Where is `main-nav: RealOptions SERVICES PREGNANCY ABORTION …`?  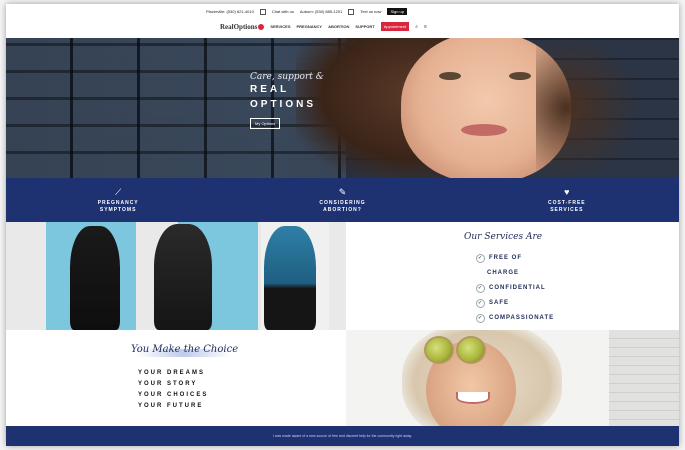
main-nav: RealOptions SERVICES PREGNANCY ABORTION … is located at coordinates (323, 26).